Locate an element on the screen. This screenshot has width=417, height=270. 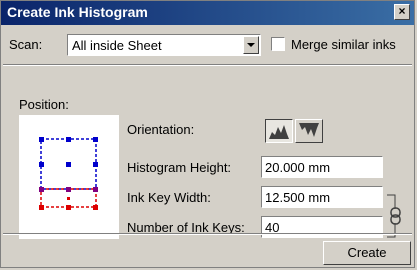
title-bar: Create Ink Histogram × is located at coordinates (207, 13).